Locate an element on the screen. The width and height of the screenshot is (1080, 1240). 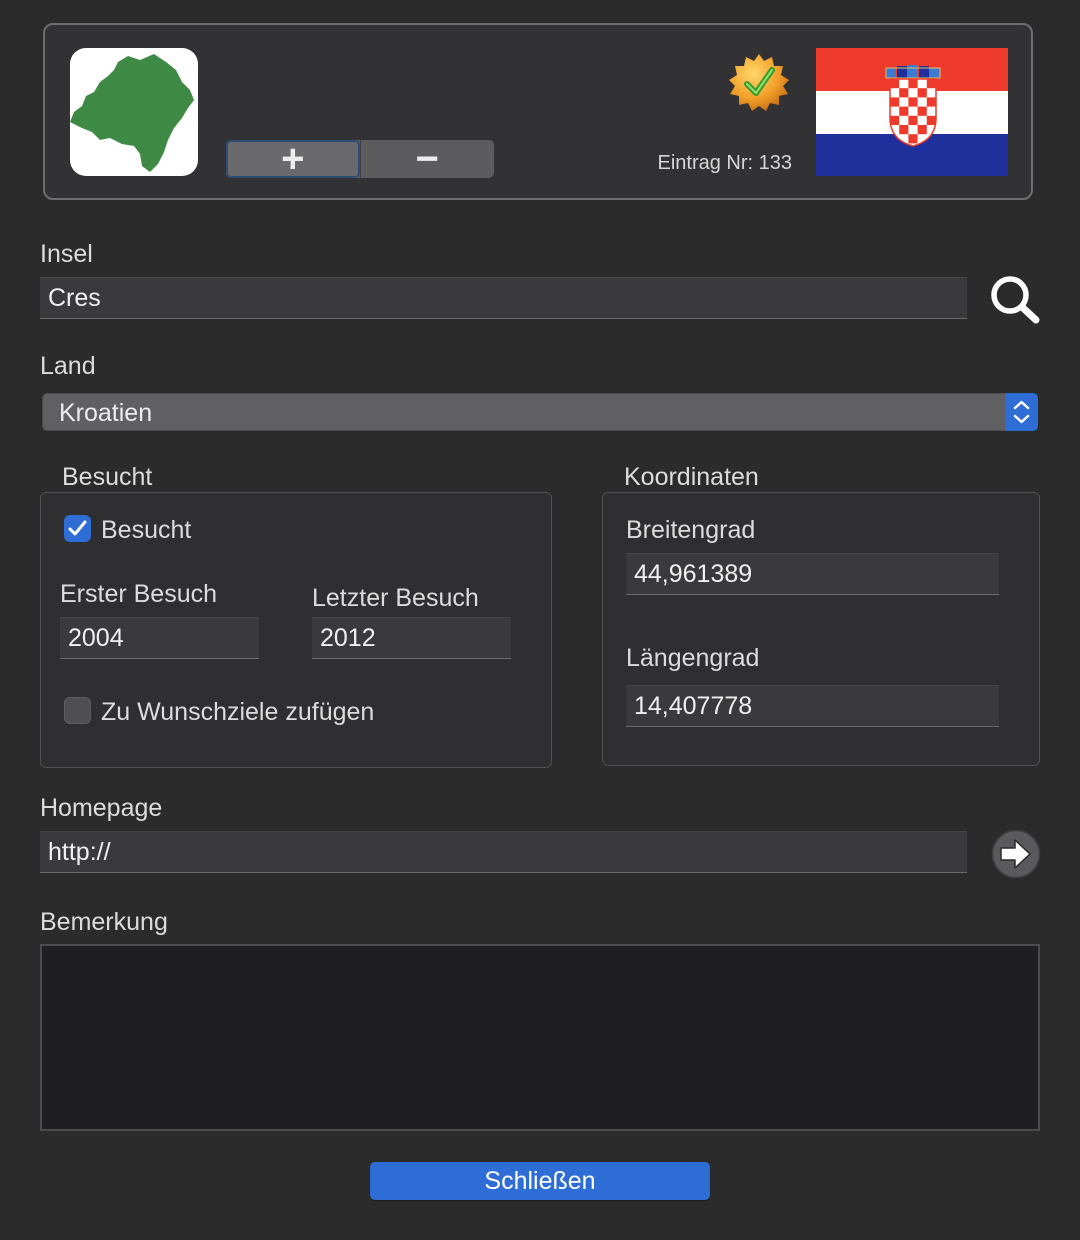
island-map-thumbnail is located at coordinates (134, 112).